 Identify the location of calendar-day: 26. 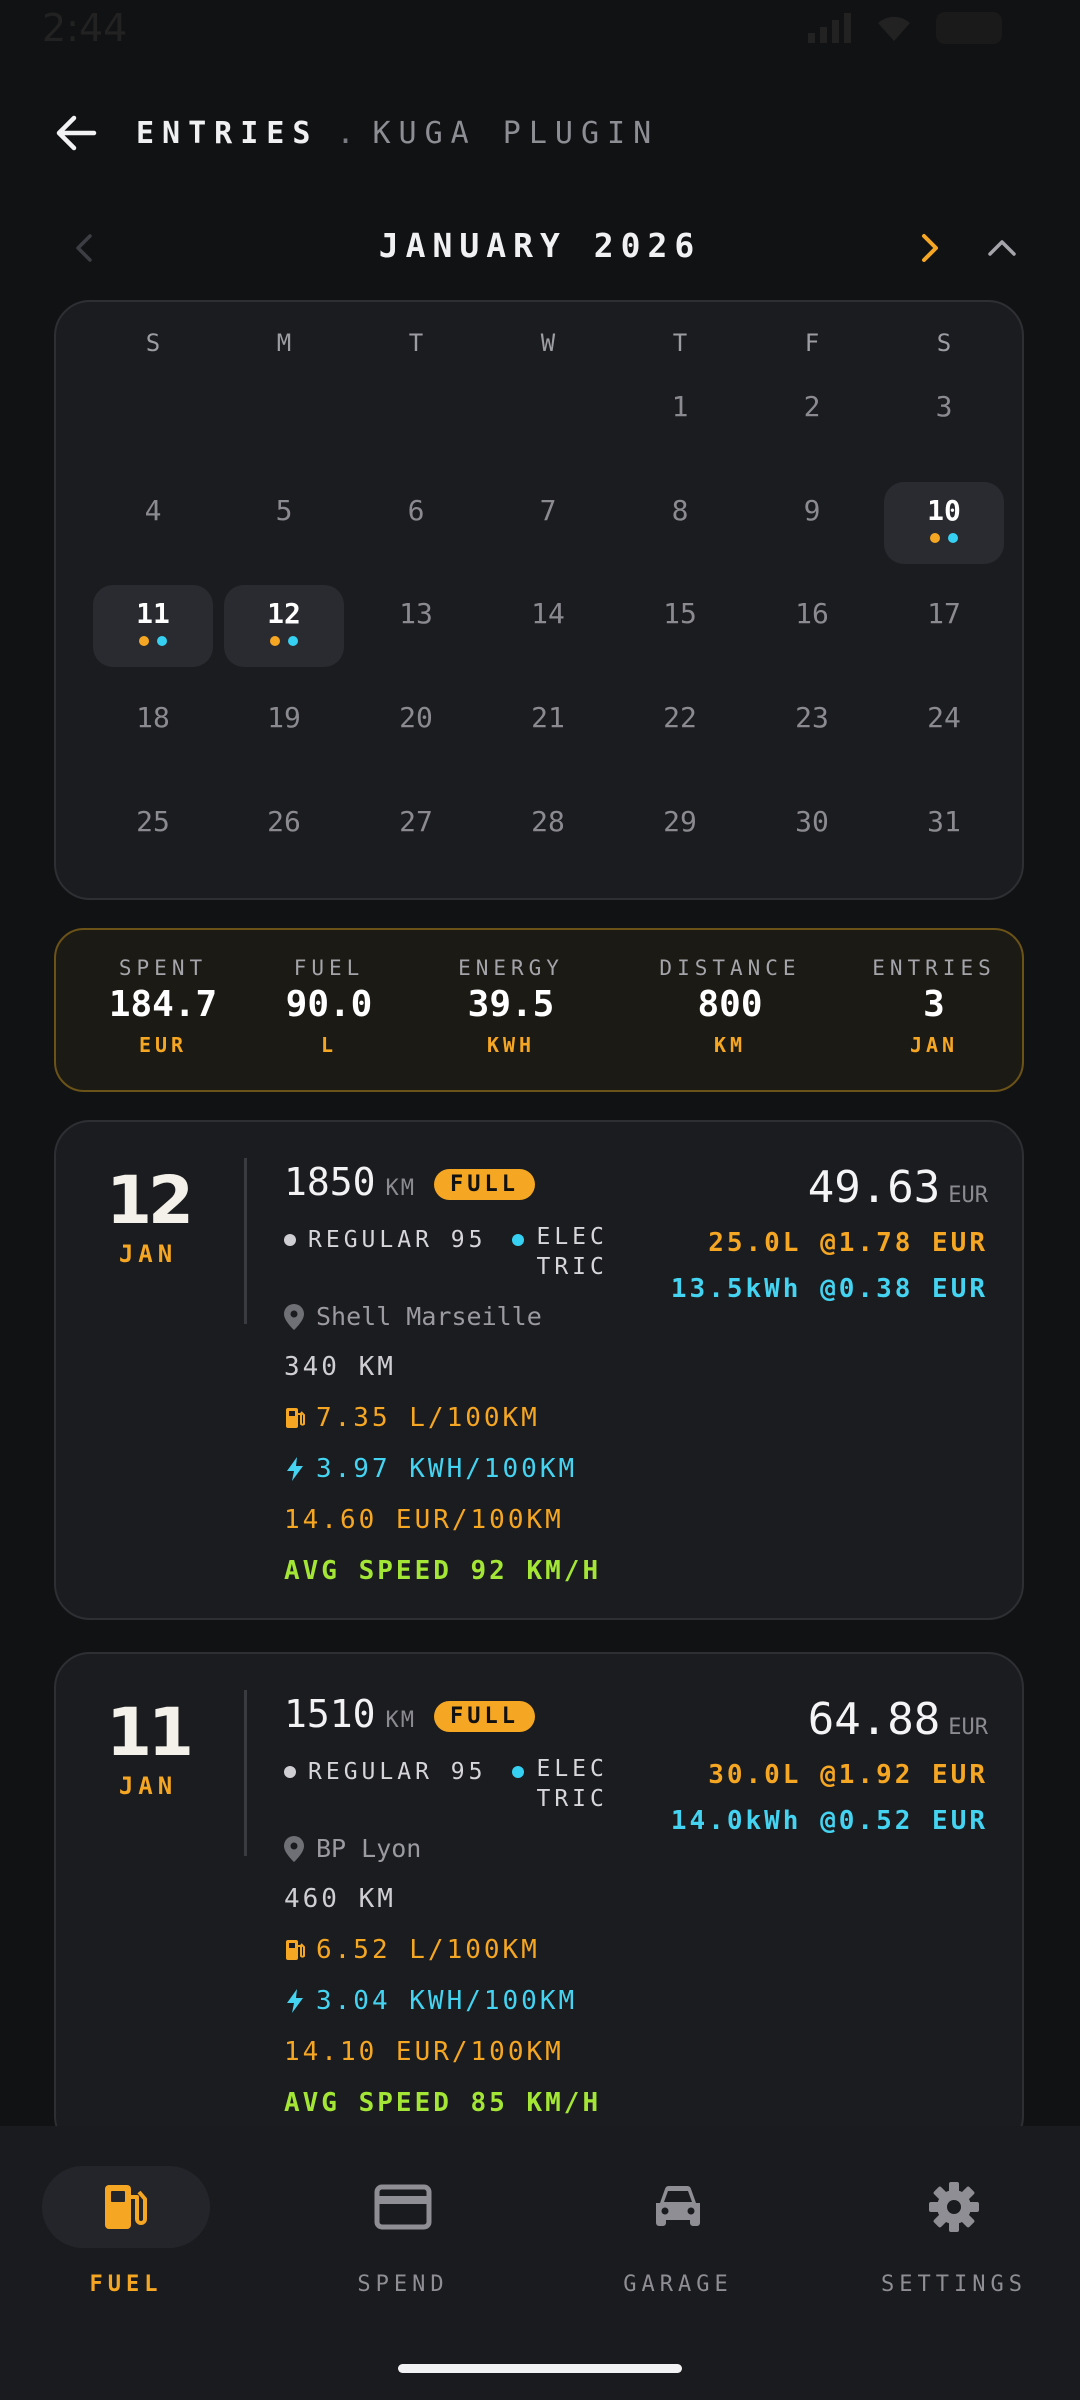
(284, 834).